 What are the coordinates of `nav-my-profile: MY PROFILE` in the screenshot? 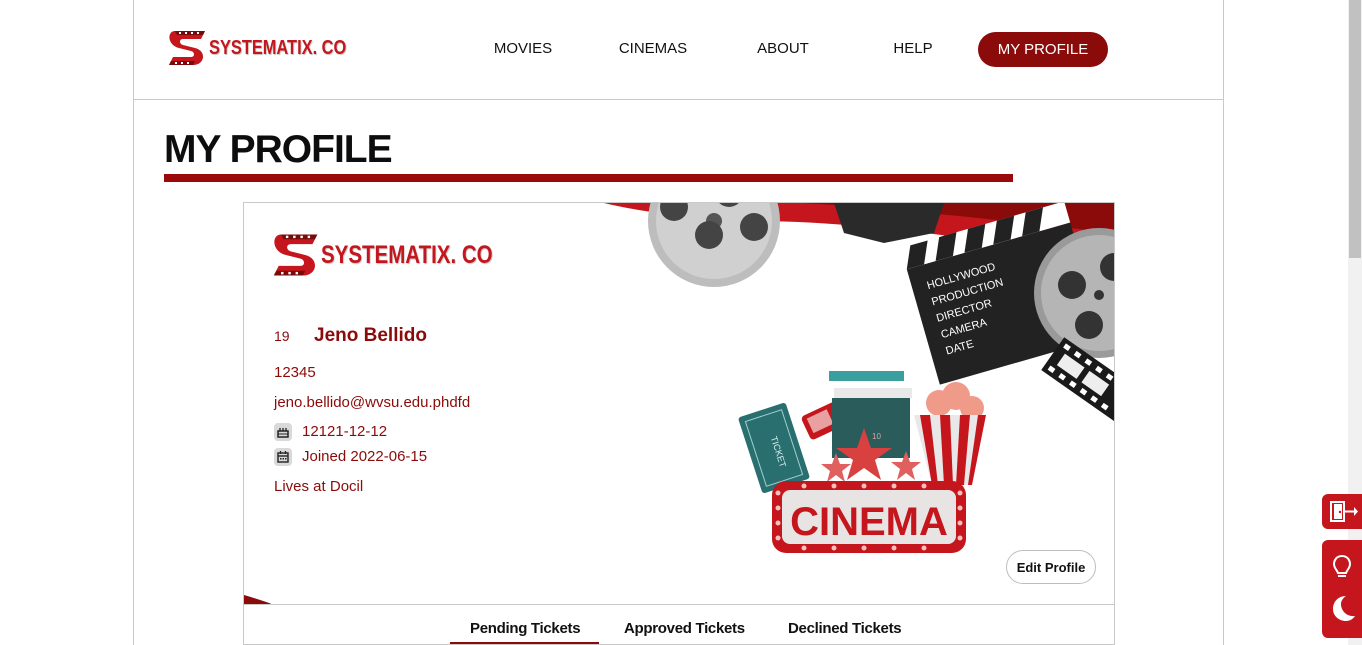 It's located at (1043, 49).